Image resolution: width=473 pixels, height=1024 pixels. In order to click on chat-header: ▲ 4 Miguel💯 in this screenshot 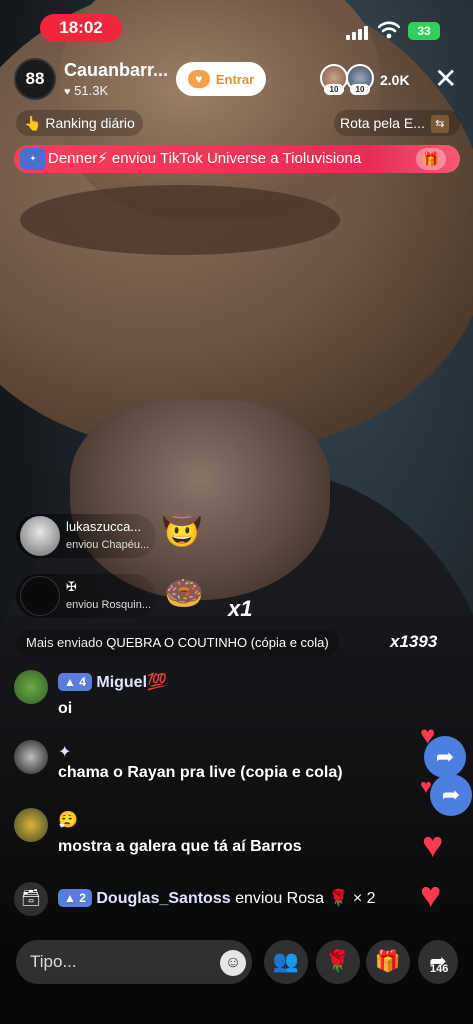, I will do `click(112, 682)`.